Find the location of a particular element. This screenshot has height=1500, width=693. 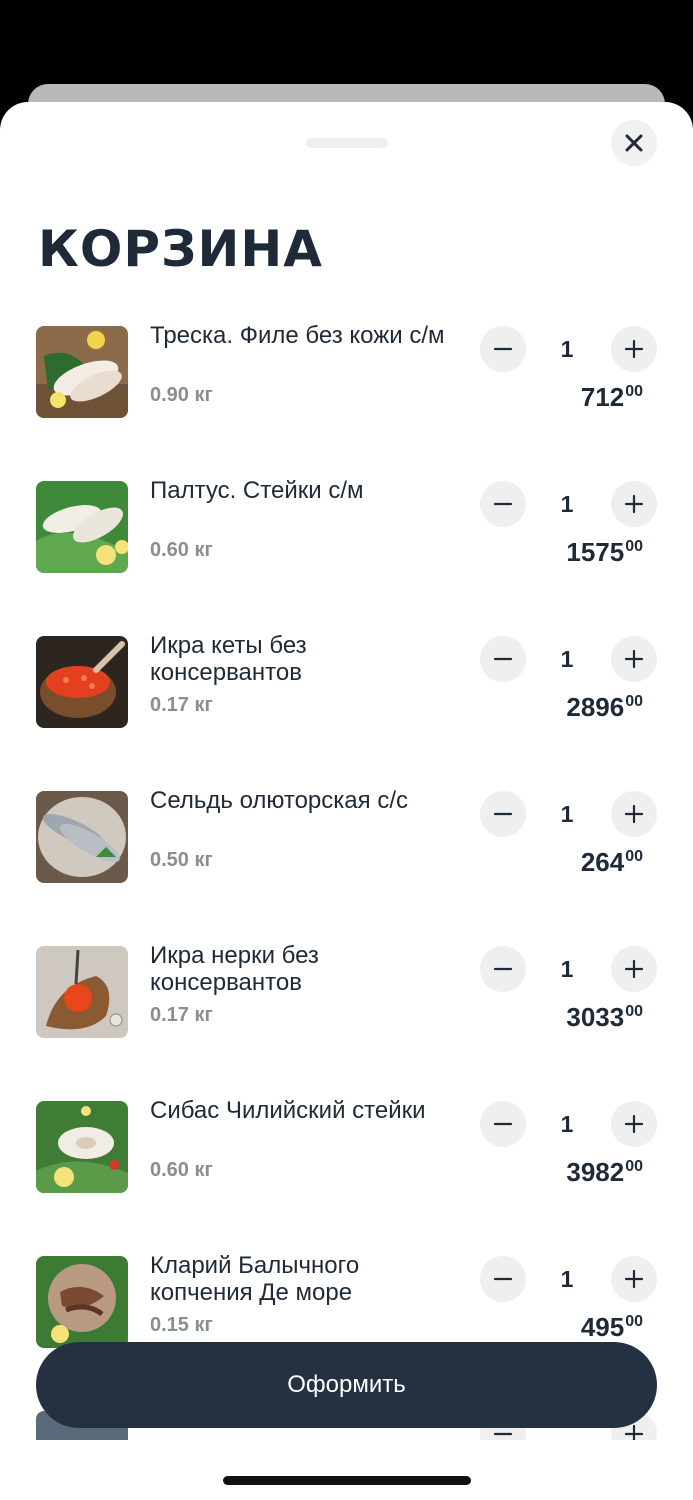

item-price: 49500 is located at coordinates (612, 1327).